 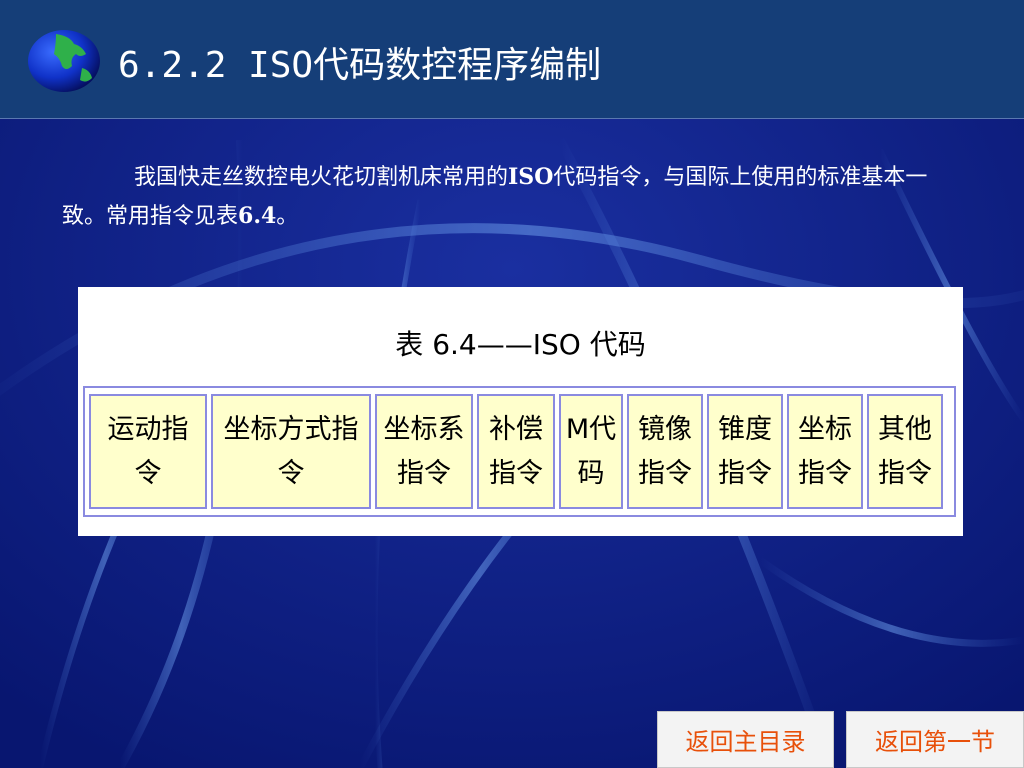 I want to click on back-to-main-menu-button: 返回主目录, so click(x=745, y=739).